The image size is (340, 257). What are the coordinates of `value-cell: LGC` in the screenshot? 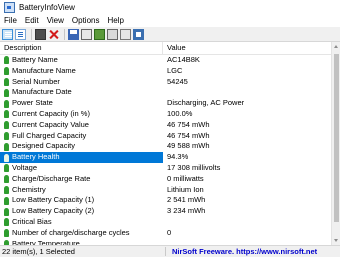 It's located at (175, 70).